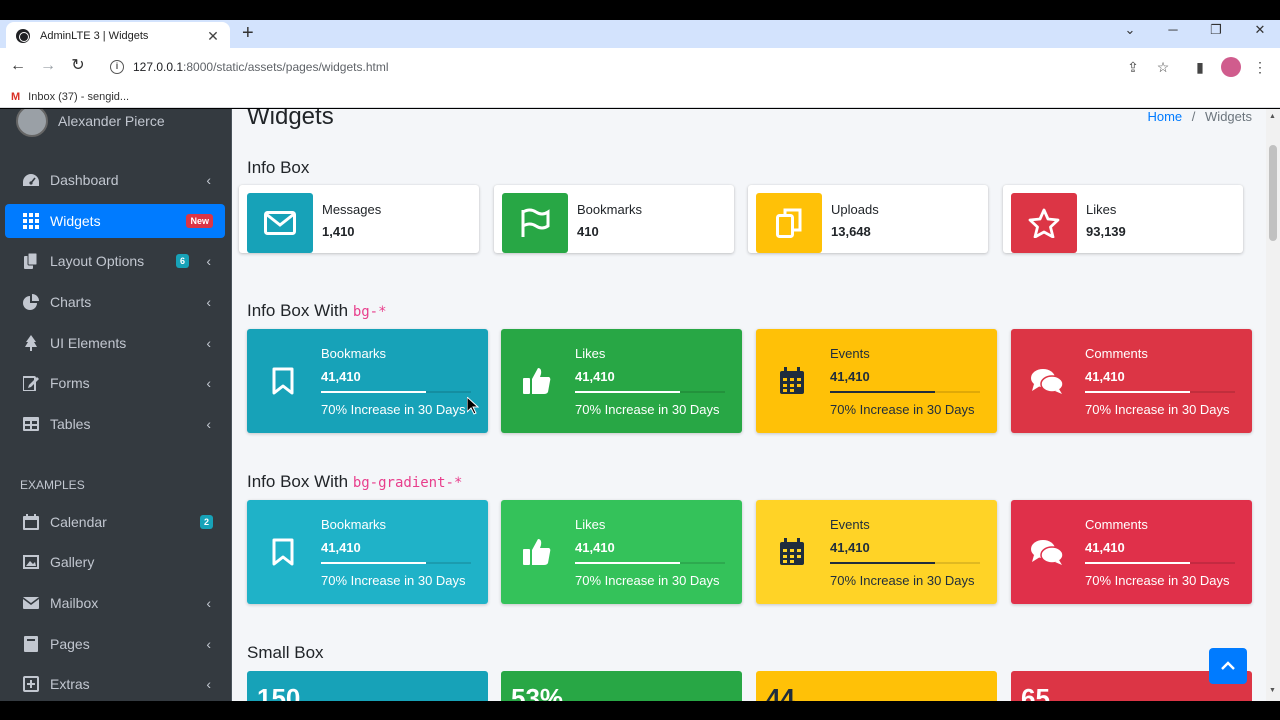 The image size is (1280, 720). Describe the element at coordinates (1130, 30) in the screenshot. I see `tab-search-icon: ⌄` at that location.